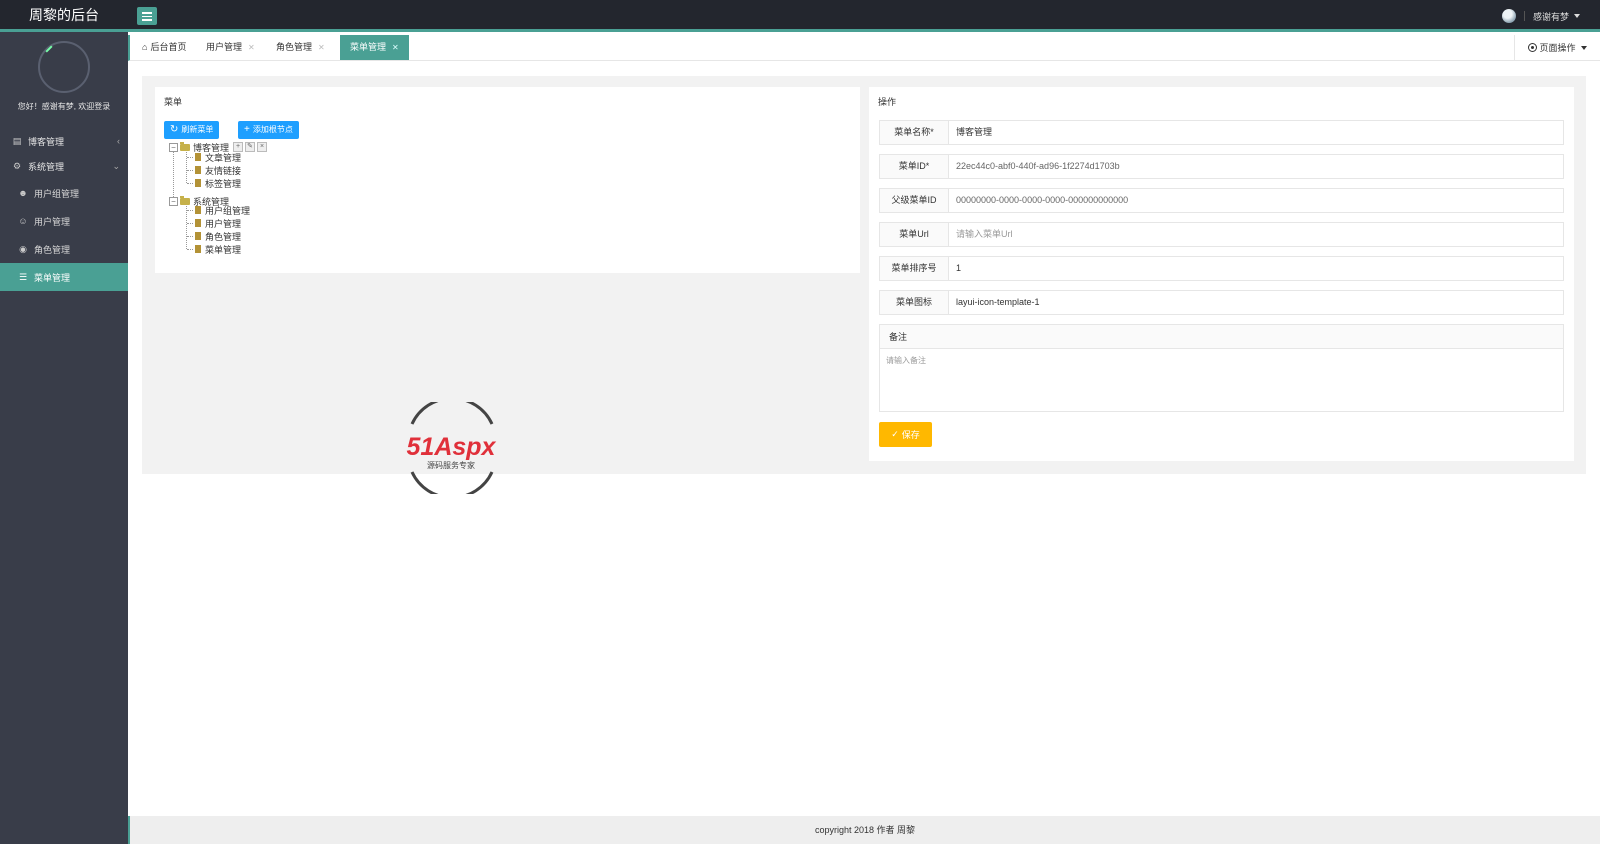 This screenshot has width=1600, height=844. I want to click on hamburger-icon-line, so click(147, 16).